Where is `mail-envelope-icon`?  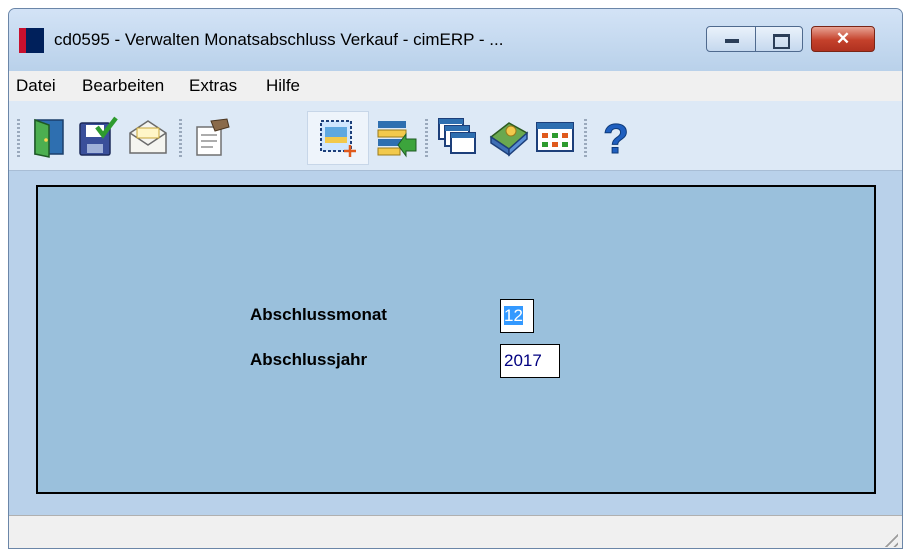
mail-envelope-icon is located at coordinates (148, 137).